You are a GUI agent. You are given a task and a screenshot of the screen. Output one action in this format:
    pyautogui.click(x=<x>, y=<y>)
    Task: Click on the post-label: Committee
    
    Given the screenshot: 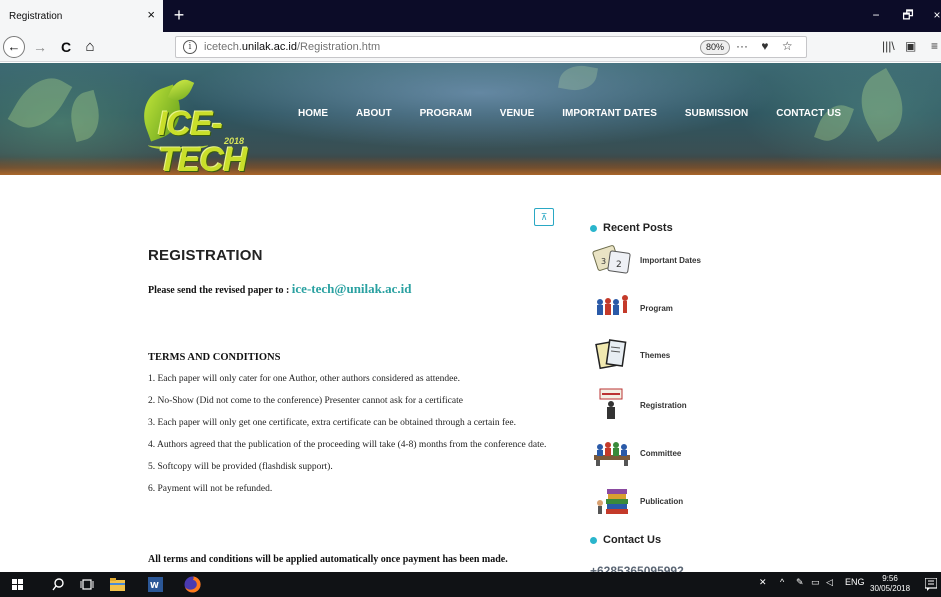 What is the action you would take?
    pyautogui.click(x=660, y=453)
    